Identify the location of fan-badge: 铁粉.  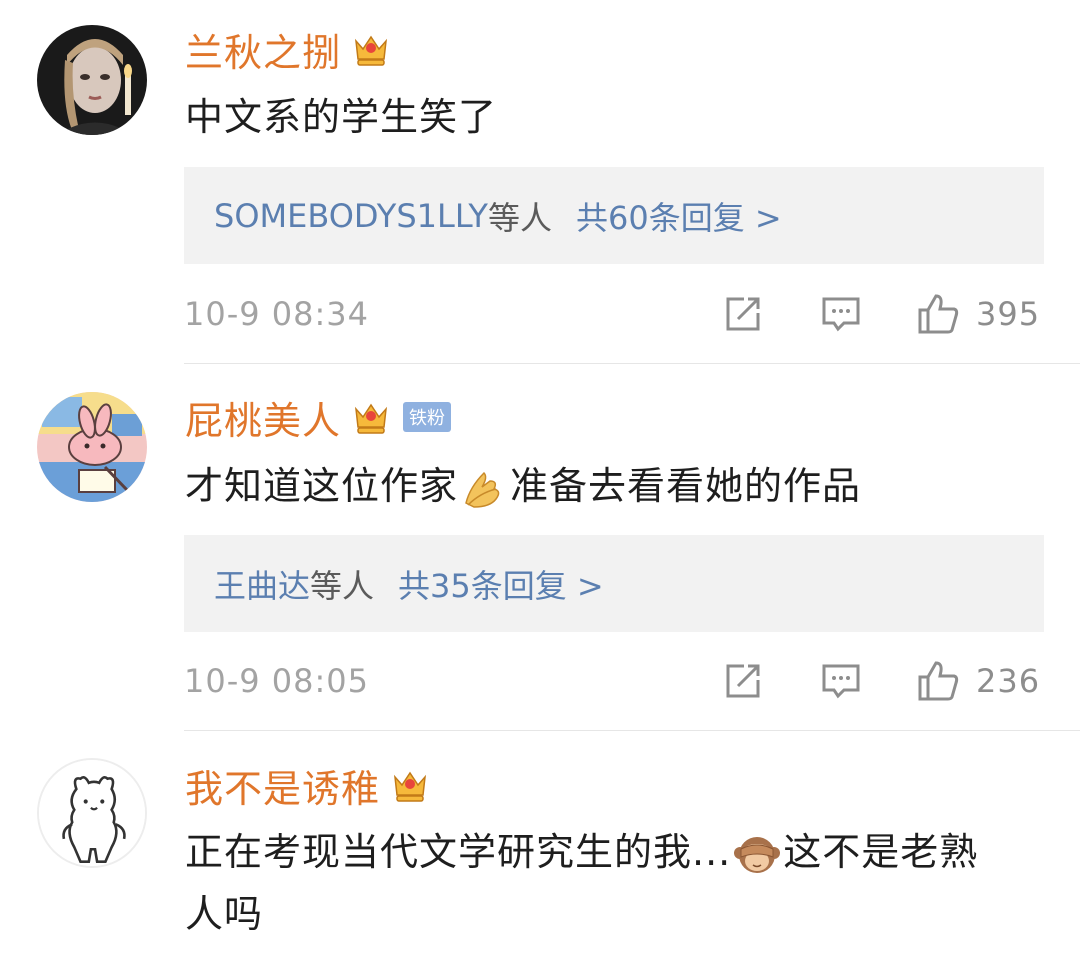
(427, 417).